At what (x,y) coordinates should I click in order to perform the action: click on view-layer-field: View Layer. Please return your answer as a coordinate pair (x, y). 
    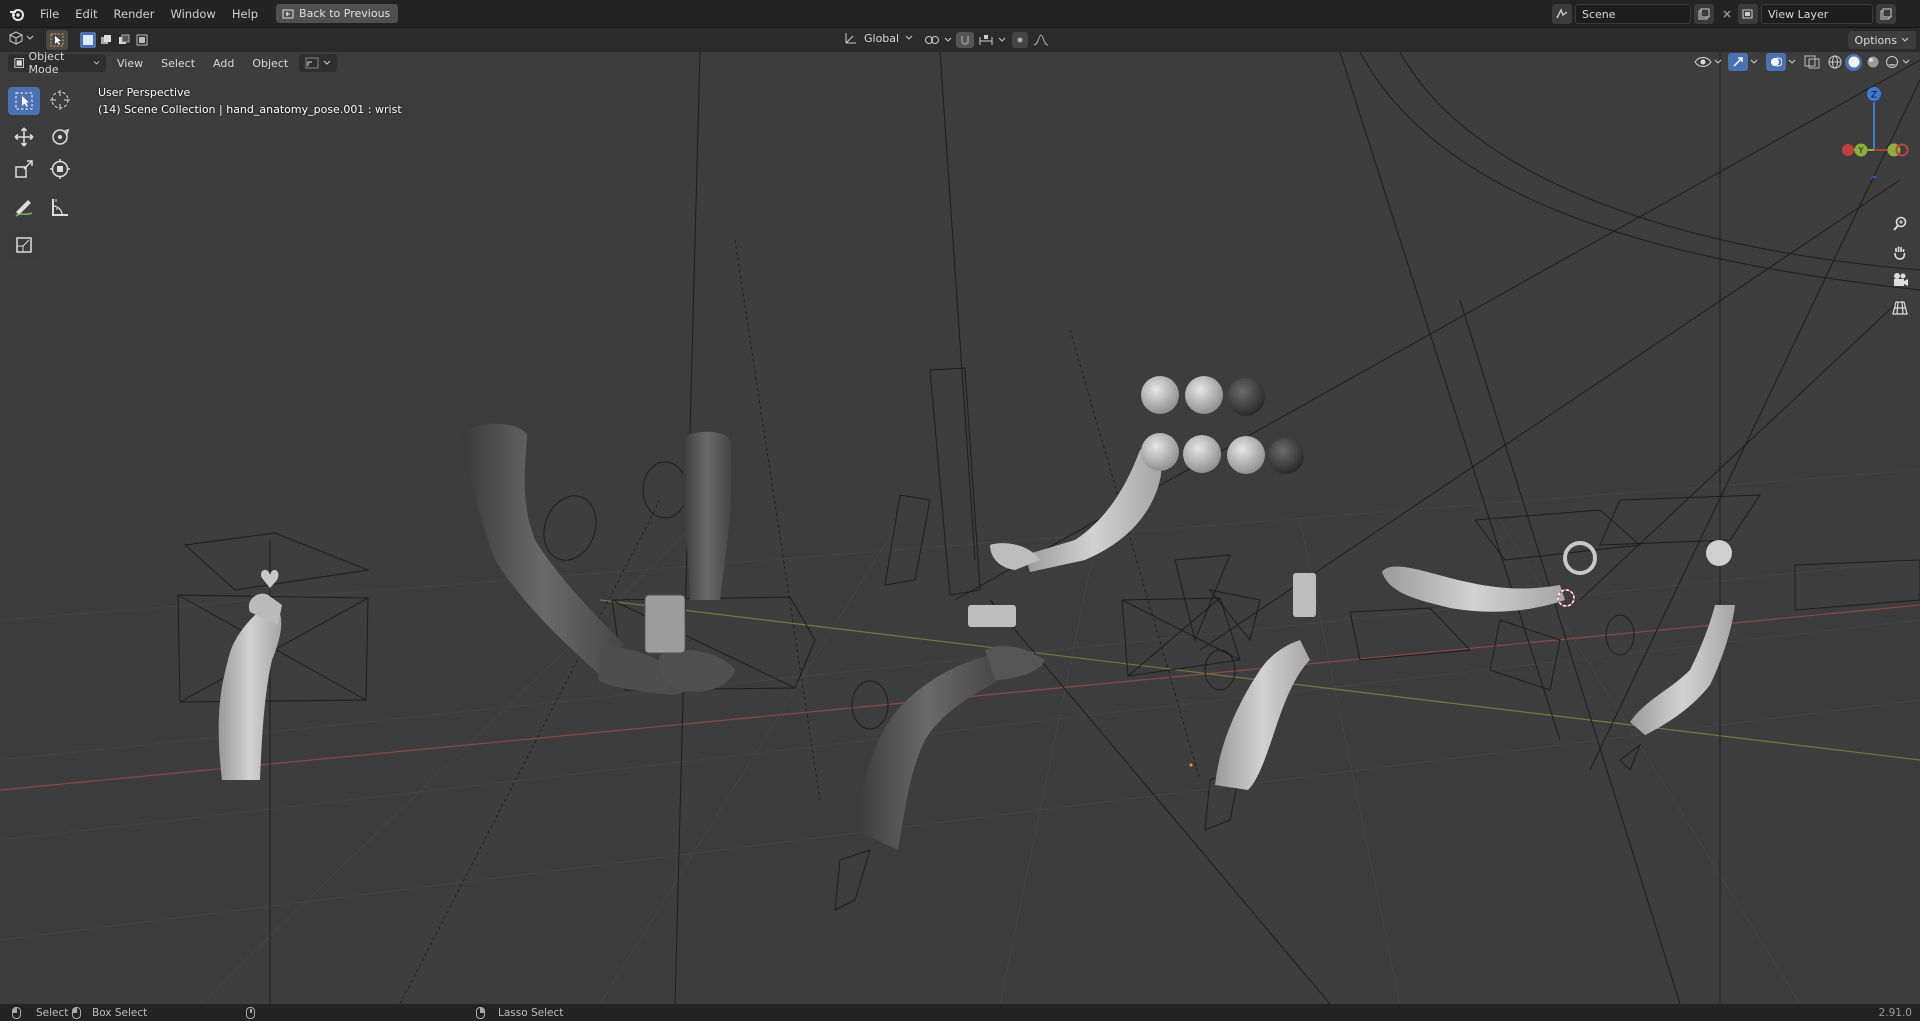
    Looking at the image, I should click on (1817, 14).